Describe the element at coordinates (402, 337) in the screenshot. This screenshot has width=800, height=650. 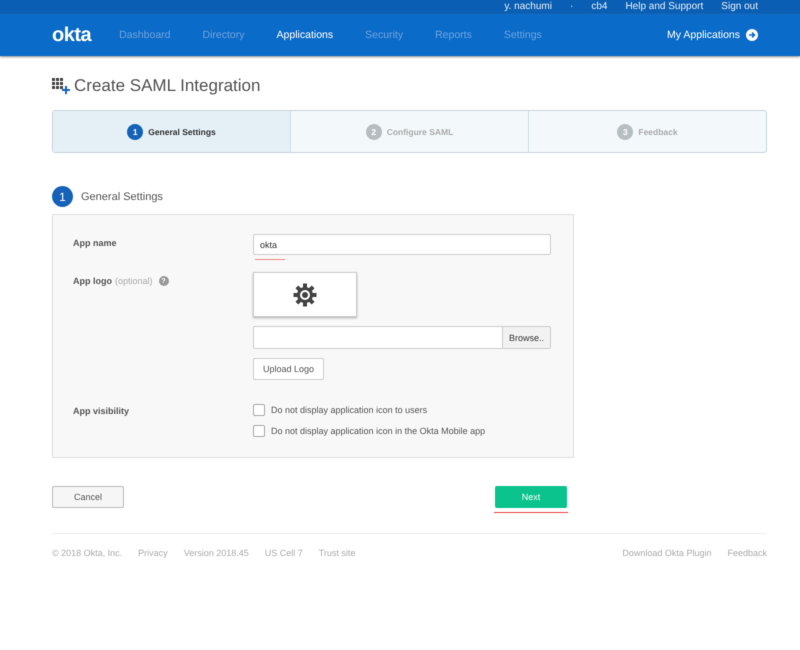
I see `file-field: Browse..` at that location.